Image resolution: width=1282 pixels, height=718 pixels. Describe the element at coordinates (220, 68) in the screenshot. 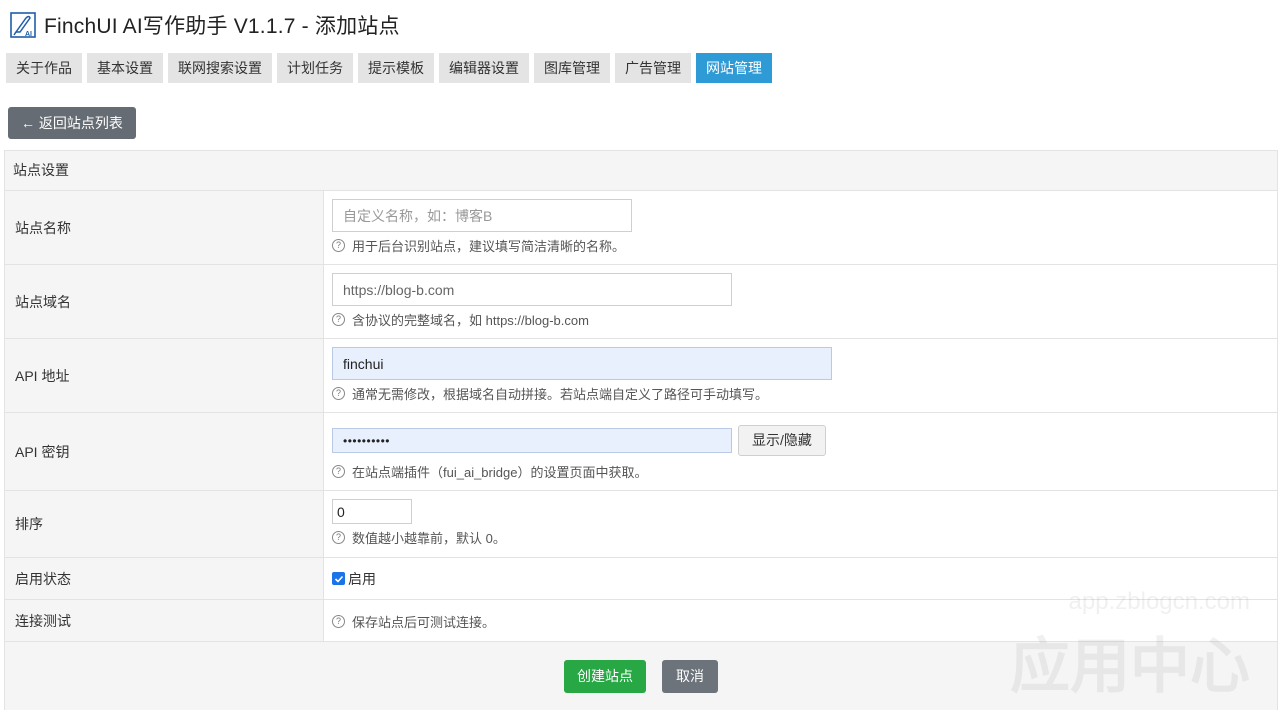

I see `tab-web-search-settings: 联网搜索设置` at that location.